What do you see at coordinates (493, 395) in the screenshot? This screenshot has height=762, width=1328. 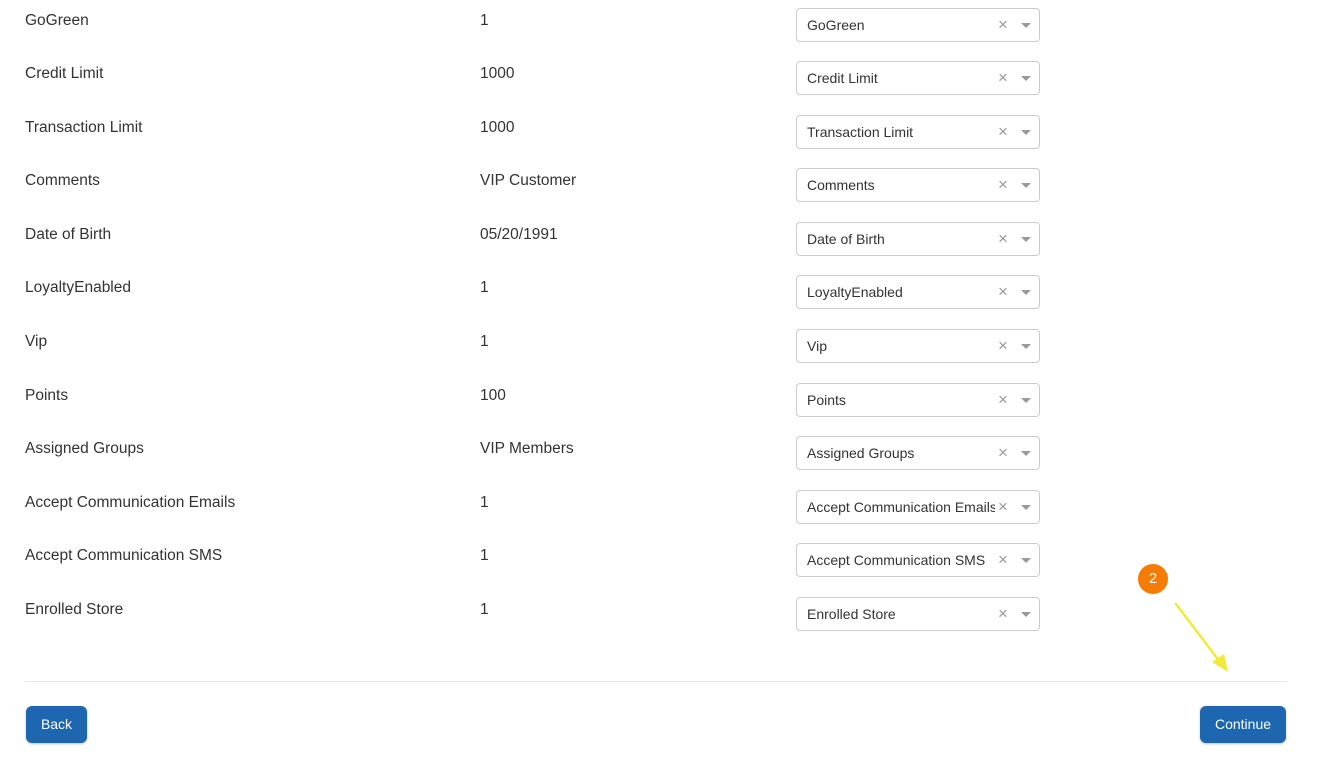 I see `field-sample-value: 100` at bounding box center [493, 395].